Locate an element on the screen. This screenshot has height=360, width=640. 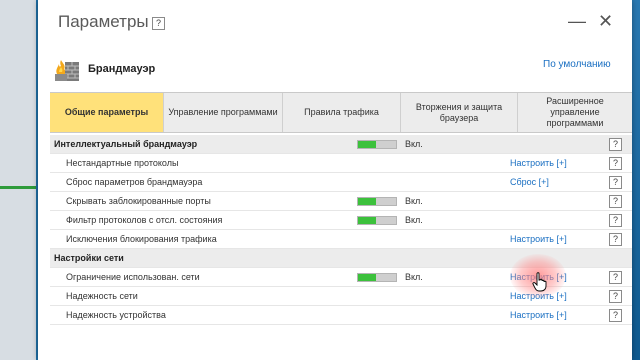
defaults-link: По умолчанию is located at coordinates (577, 64).